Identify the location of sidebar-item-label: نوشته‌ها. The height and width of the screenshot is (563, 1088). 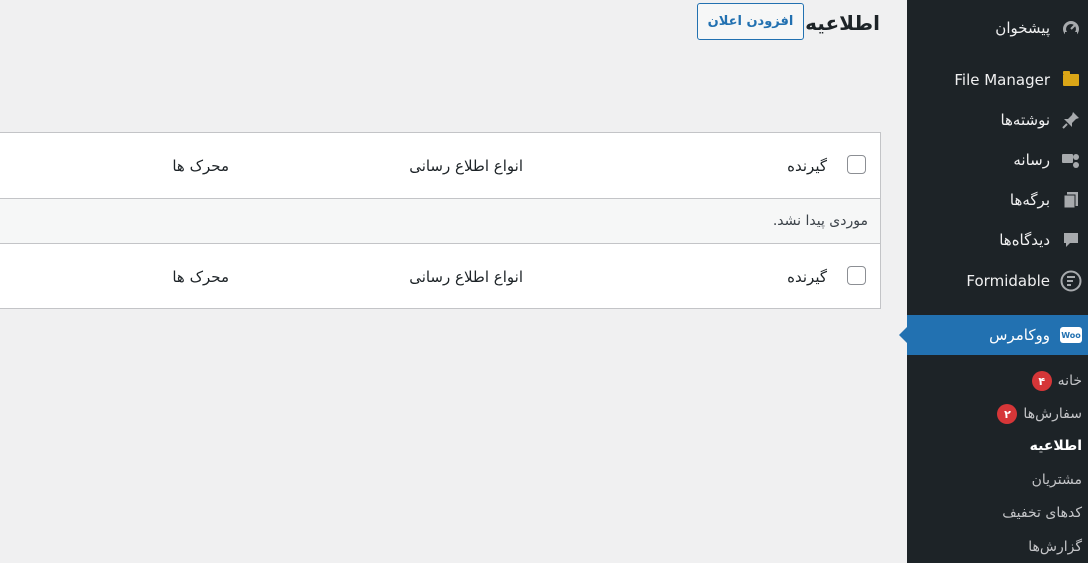
(1025, 120).